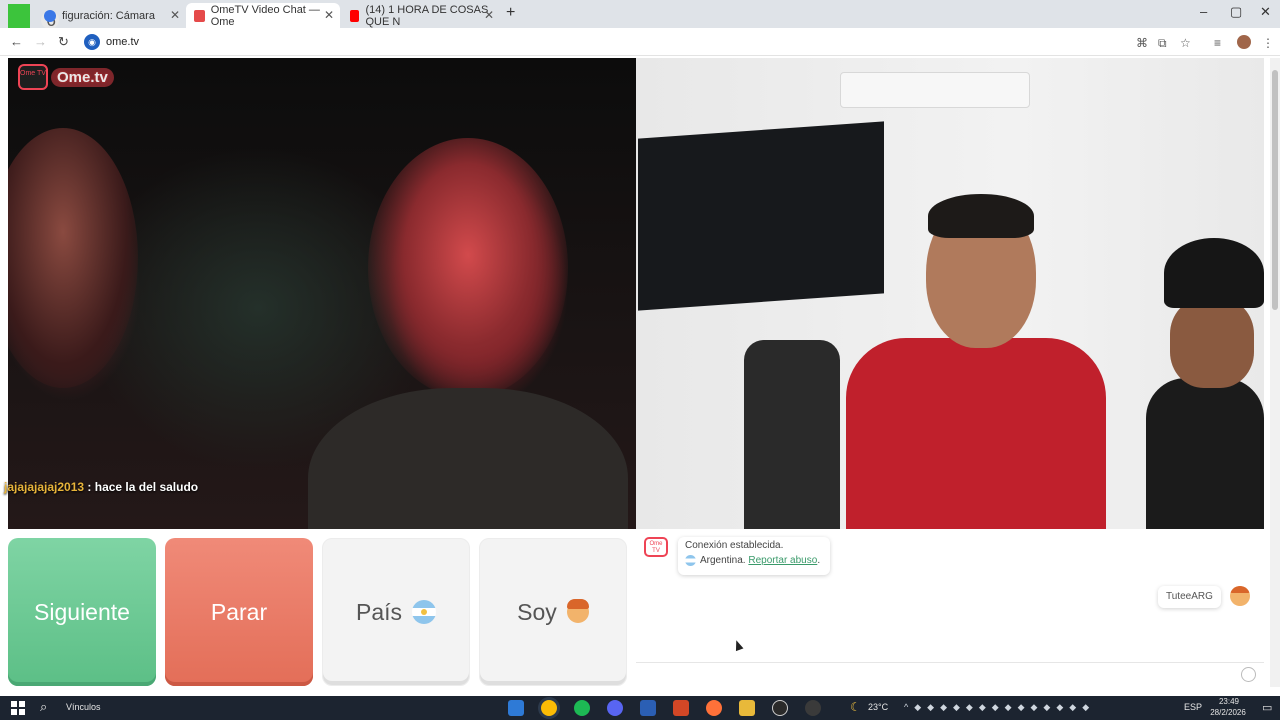 This screenshot has width=1280, height=720. I want to click on obs-icon, so click(780, 708).